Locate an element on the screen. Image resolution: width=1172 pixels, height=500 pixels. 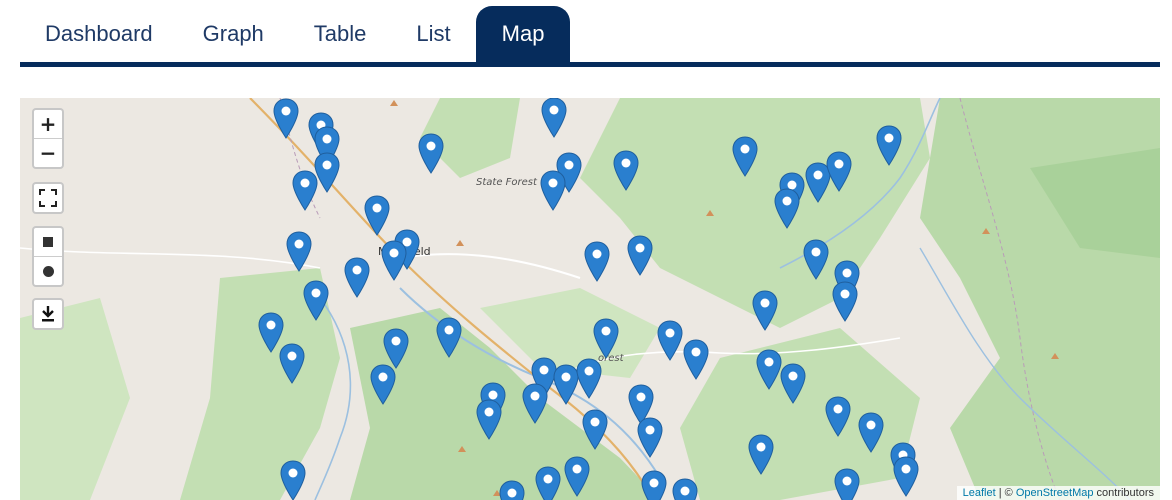
fullscreen-button is located at coordinates (48, 198).